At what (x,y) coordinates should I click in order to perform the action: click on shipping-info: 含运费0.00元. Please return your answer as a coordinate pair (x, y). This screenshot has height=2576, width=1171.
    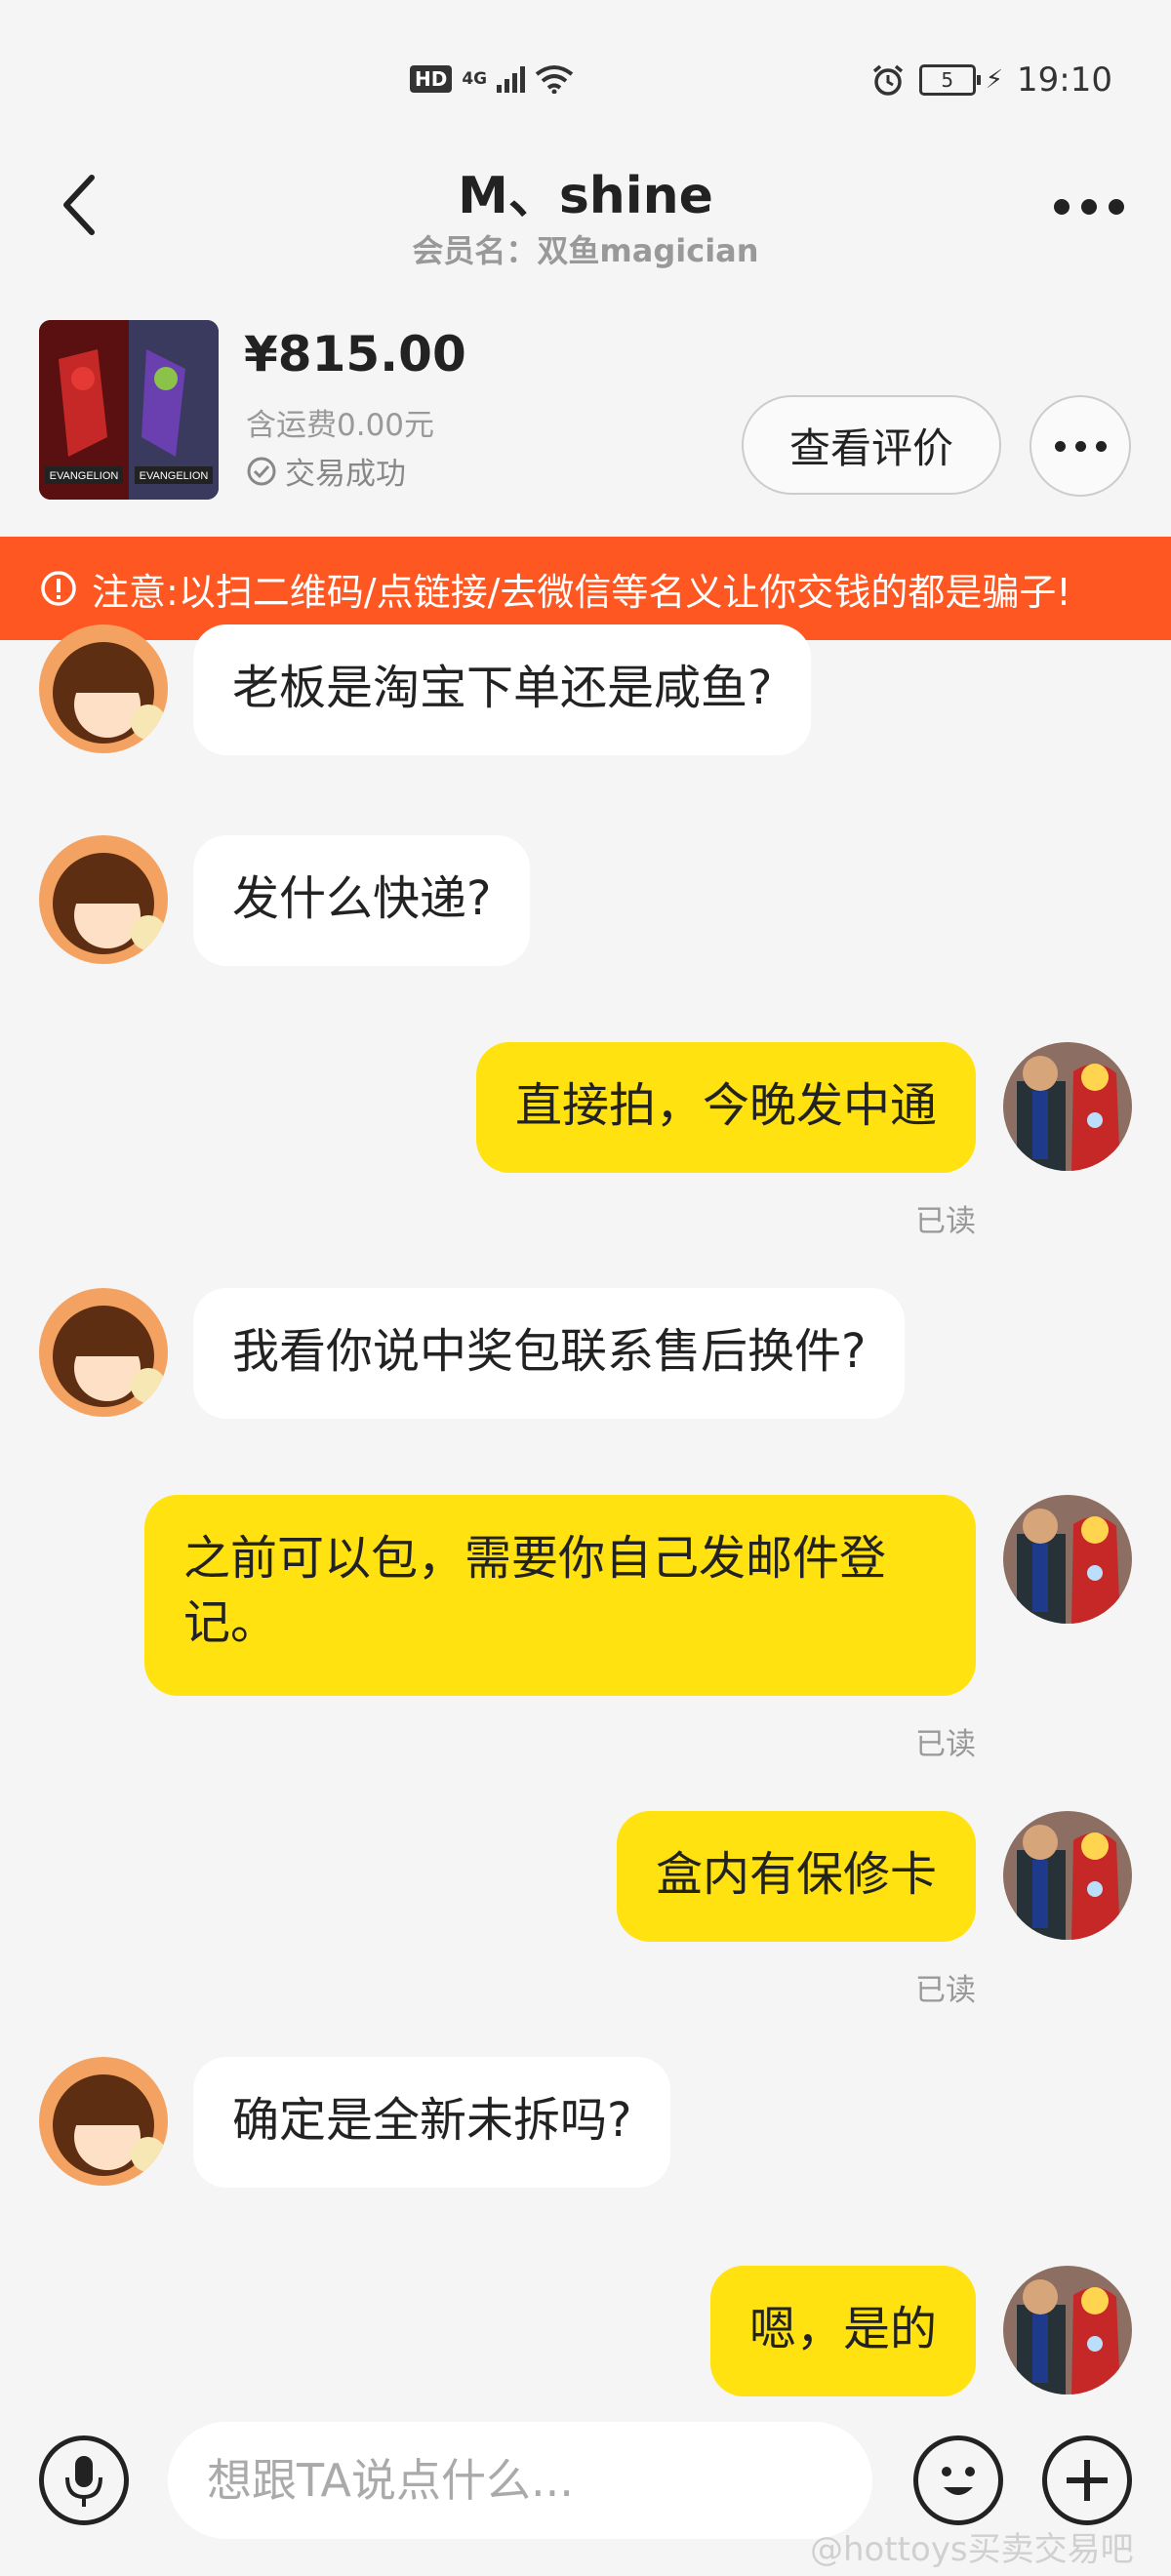
    Looking at the image, I should click on (340, 425).